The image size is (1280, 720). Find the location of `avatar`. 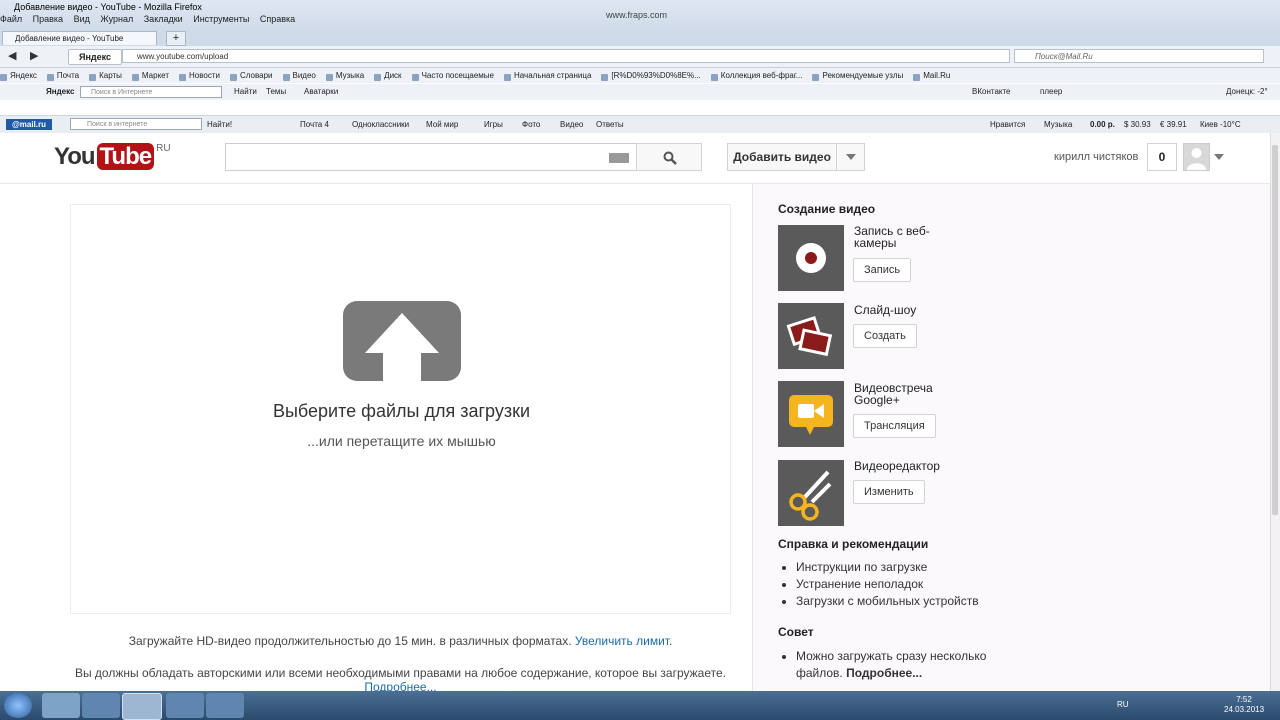

avatar is located at coordinates (1196, 157).